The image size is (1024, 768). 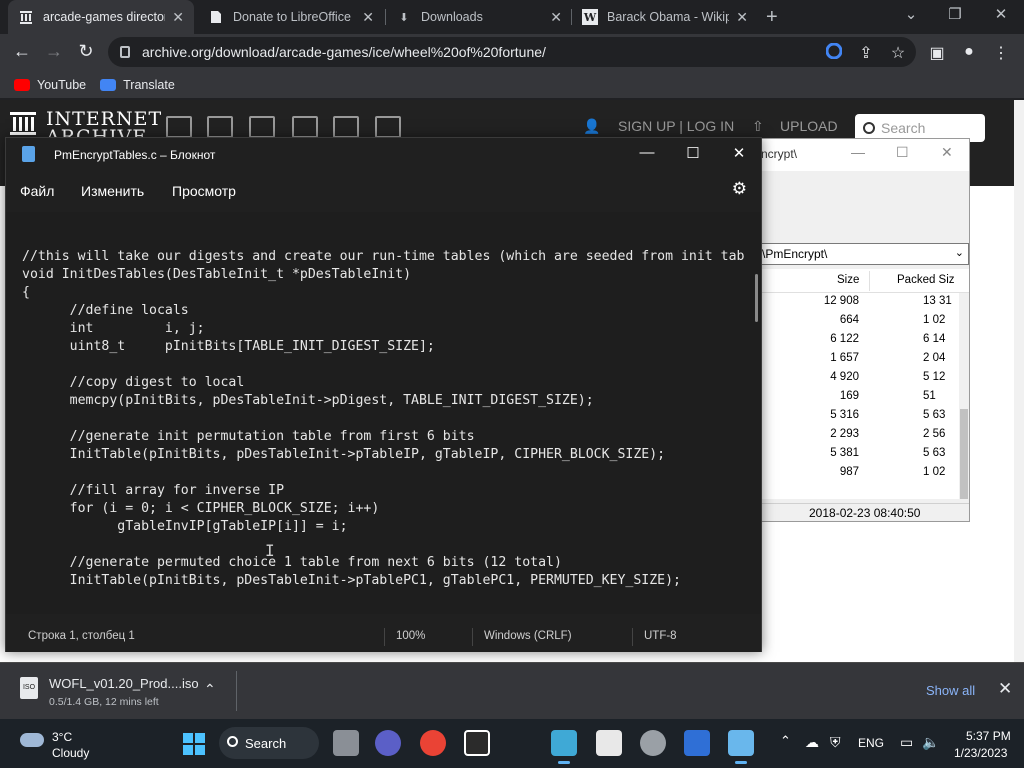 What do you see at coordinates (85, 128) in the screenshot?
I see `internet-archive-logo: INTERNET ARCHIVE` at bounding box center [85, 128].